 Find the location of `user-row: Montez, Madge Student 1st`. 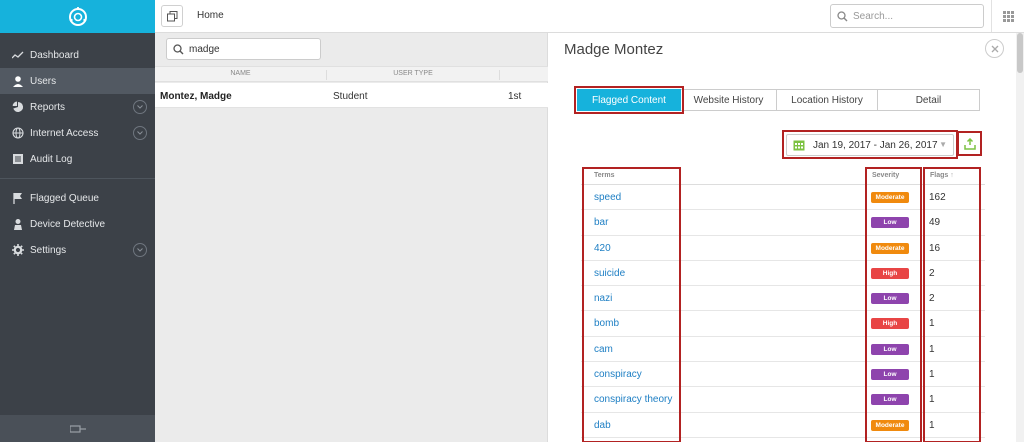

user-row: Montez, Madge Student 1st is located at coordinates (351, 95).